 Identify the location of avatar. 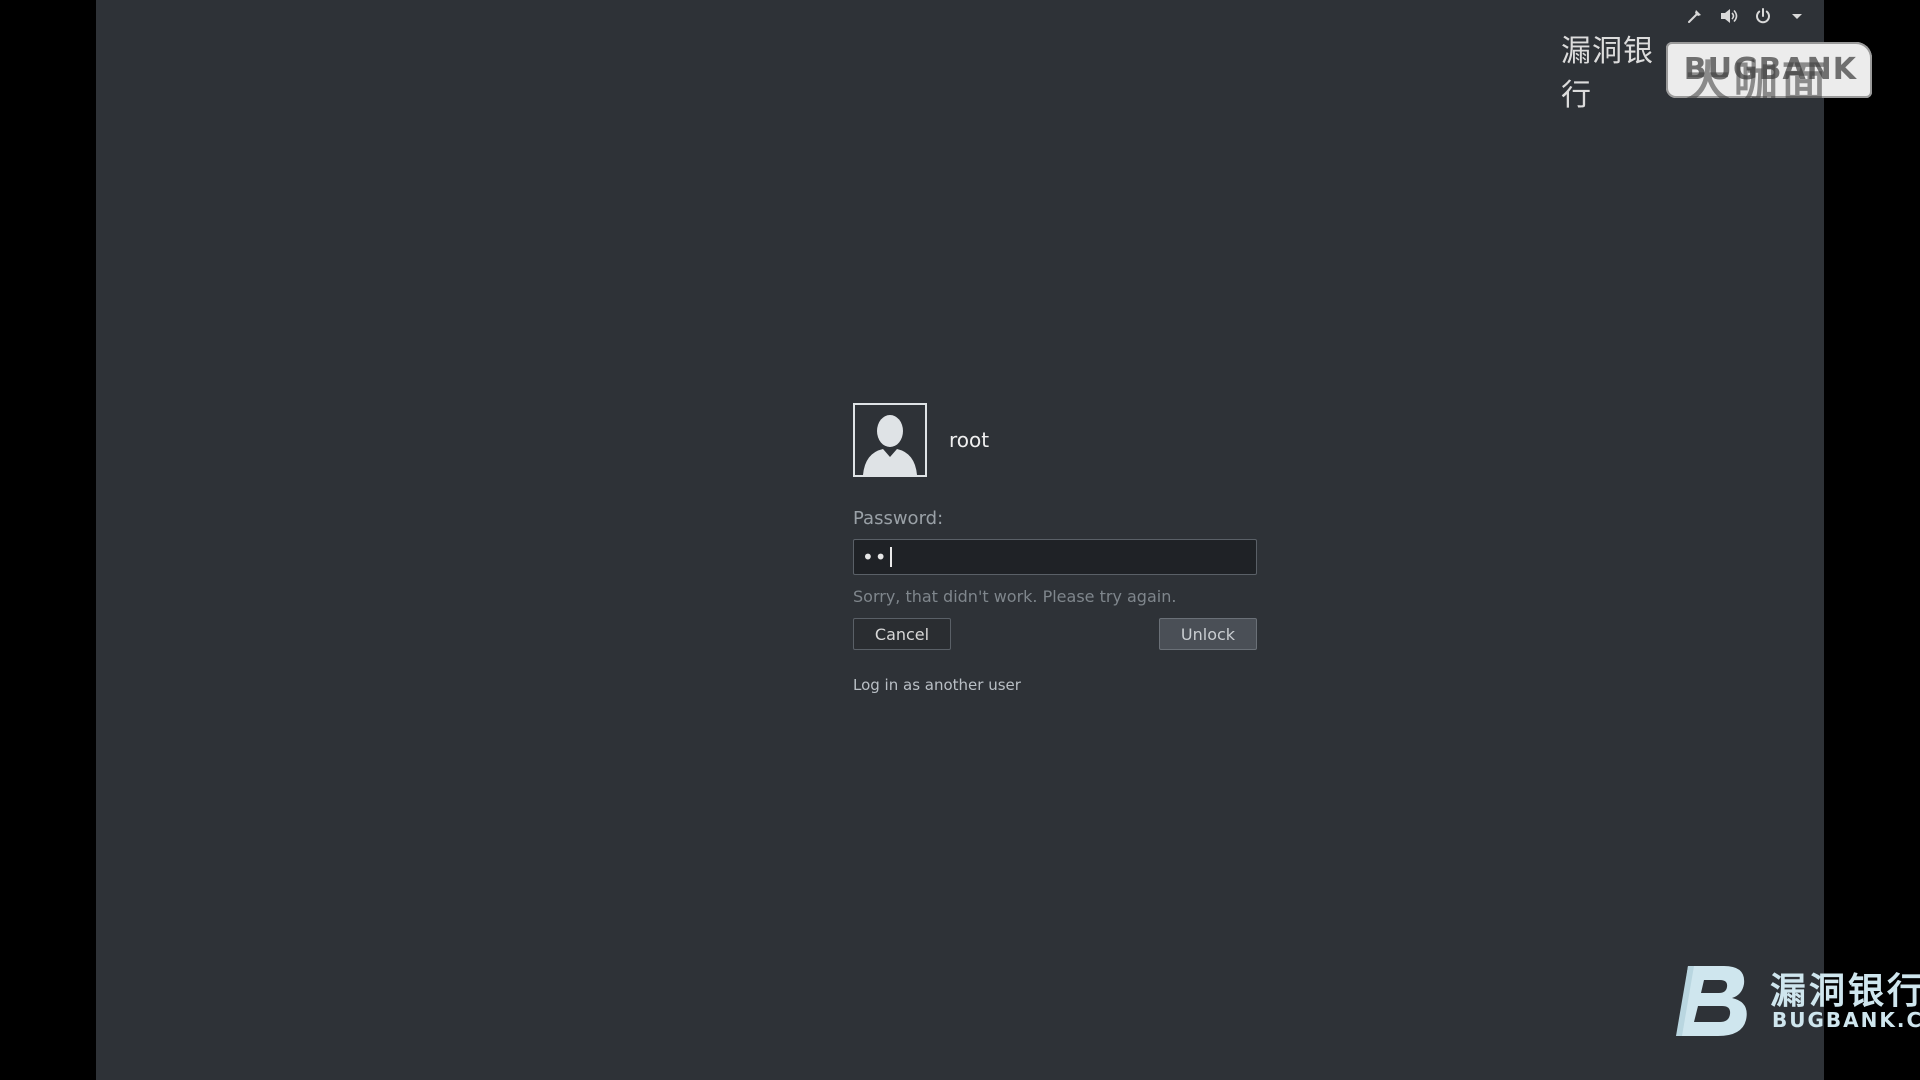
(890, 440).